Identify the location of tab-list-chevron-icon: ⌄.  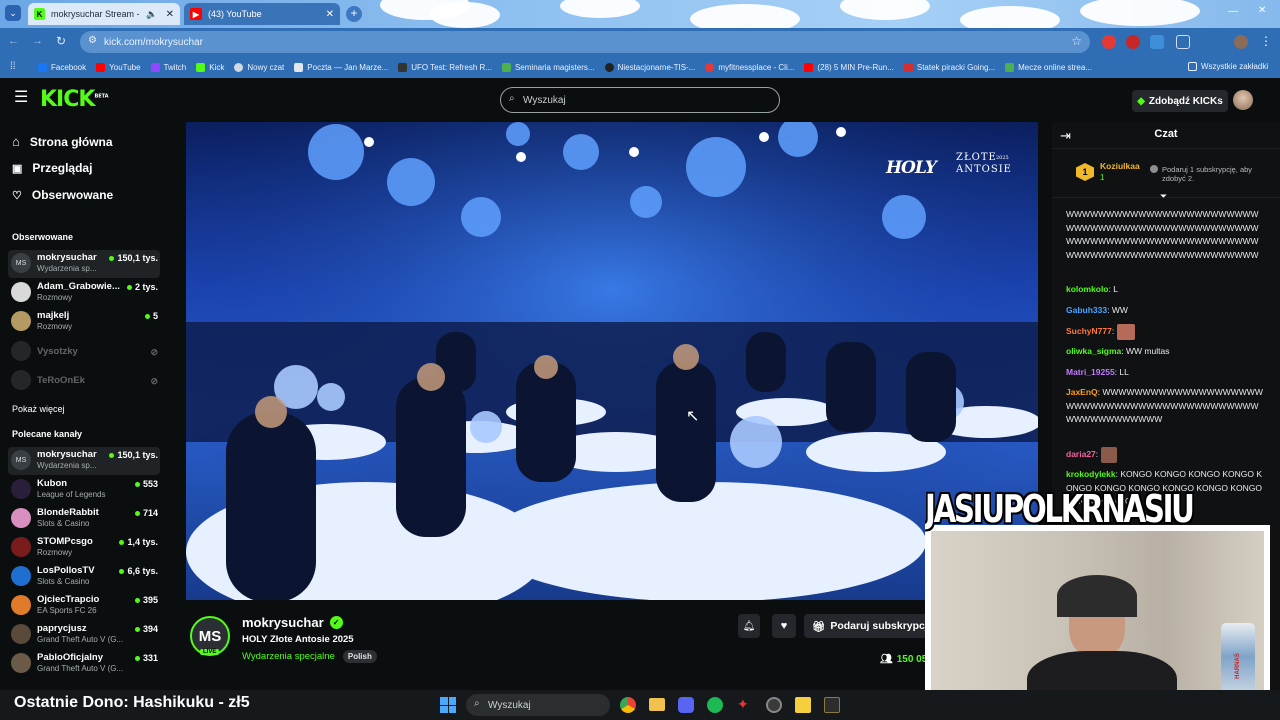
(13, 13).